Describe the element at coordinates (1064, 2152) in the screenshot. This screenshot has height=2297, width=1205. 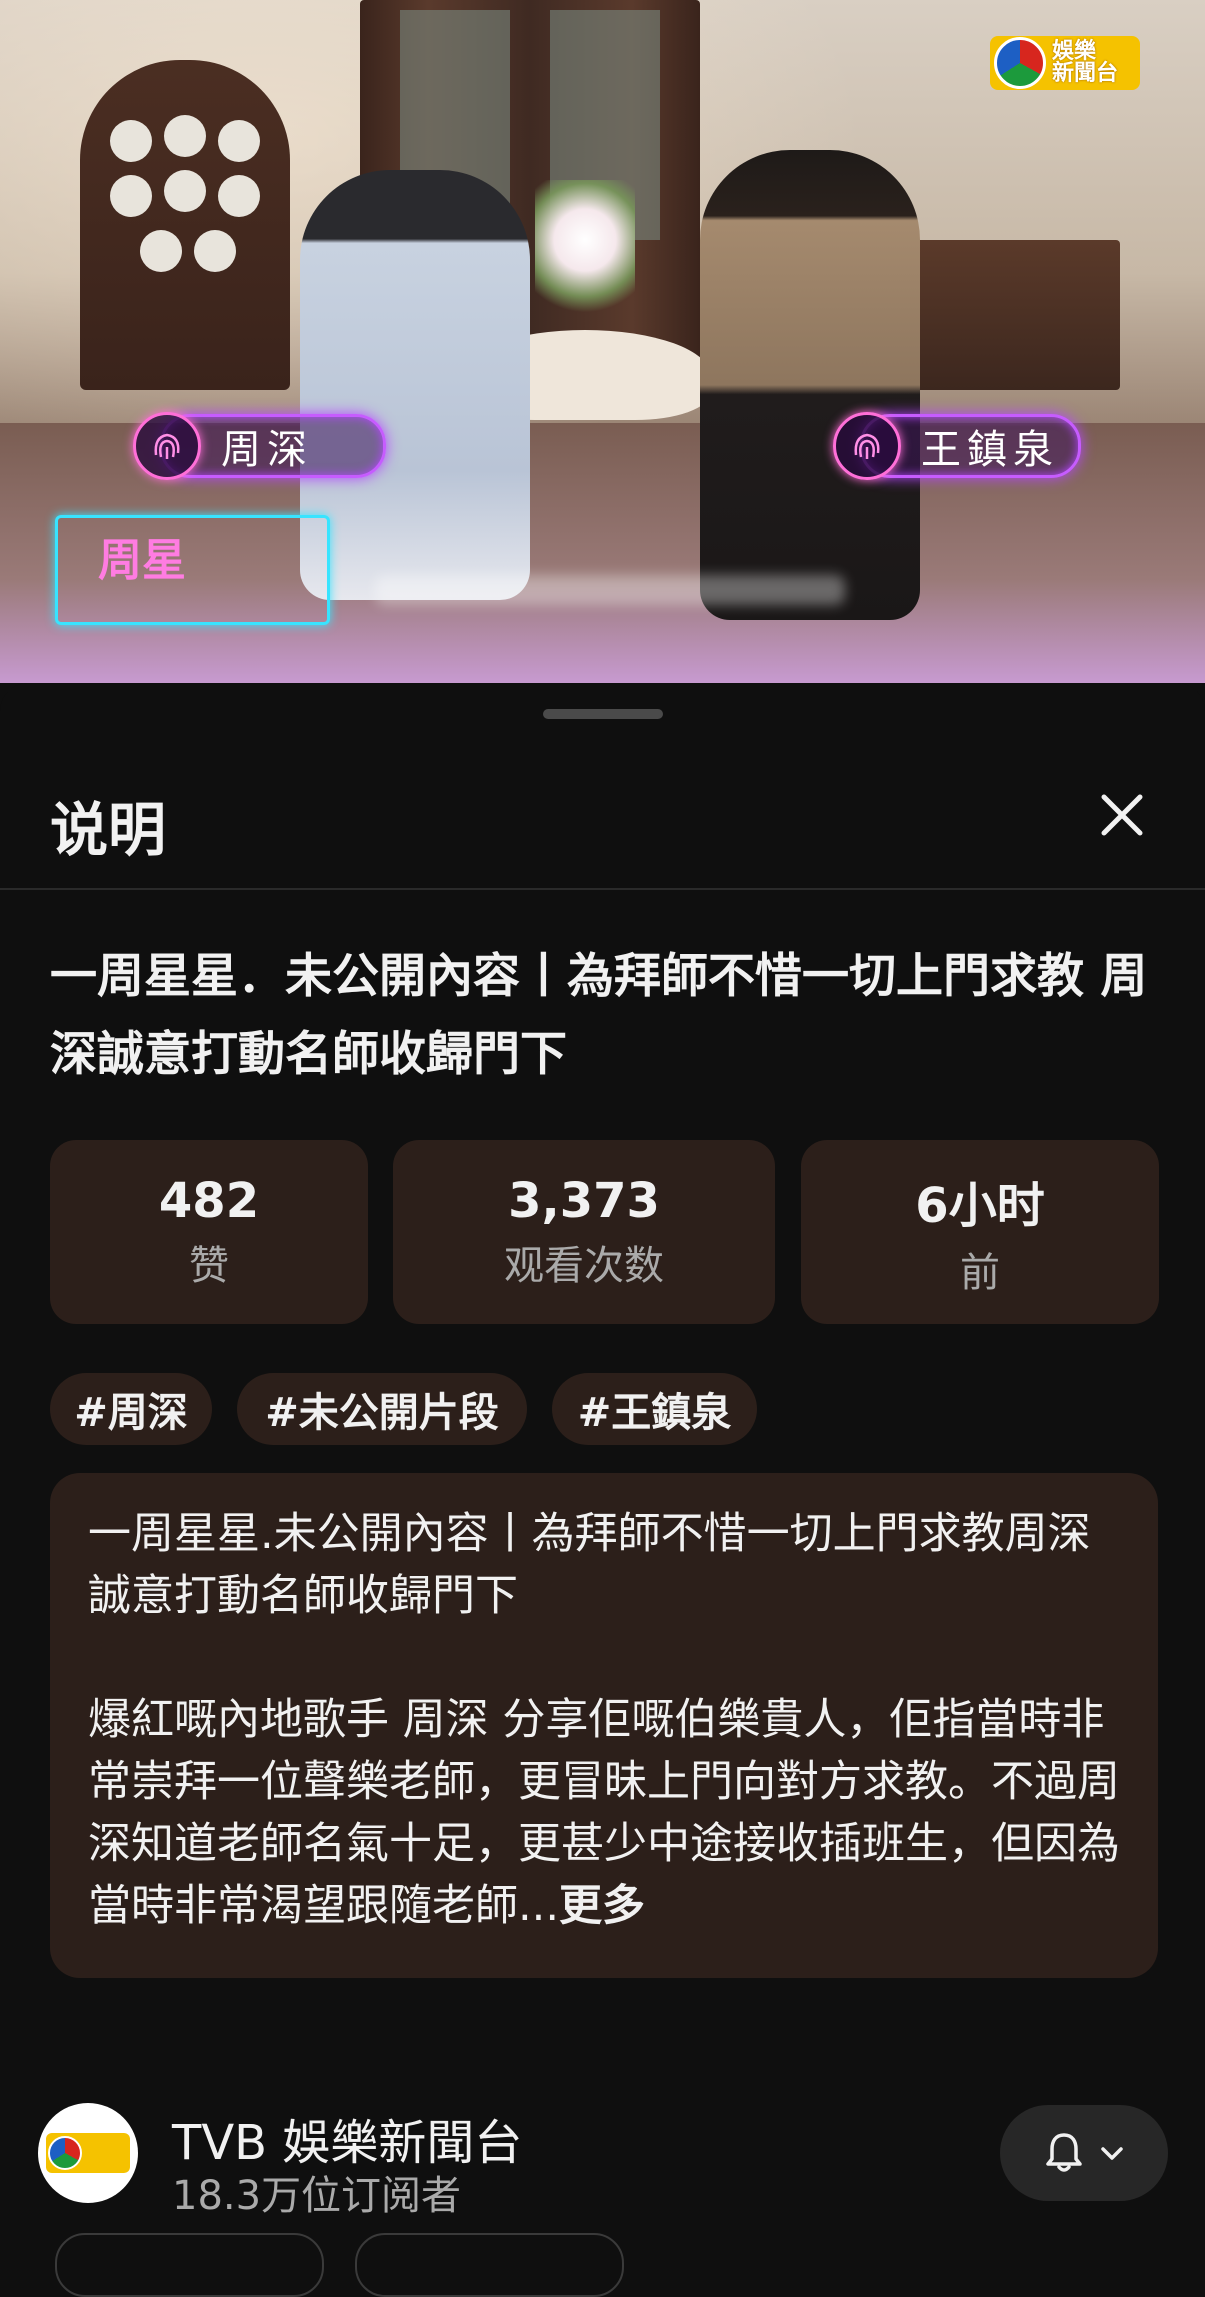
I see `bell-icon` at that location.